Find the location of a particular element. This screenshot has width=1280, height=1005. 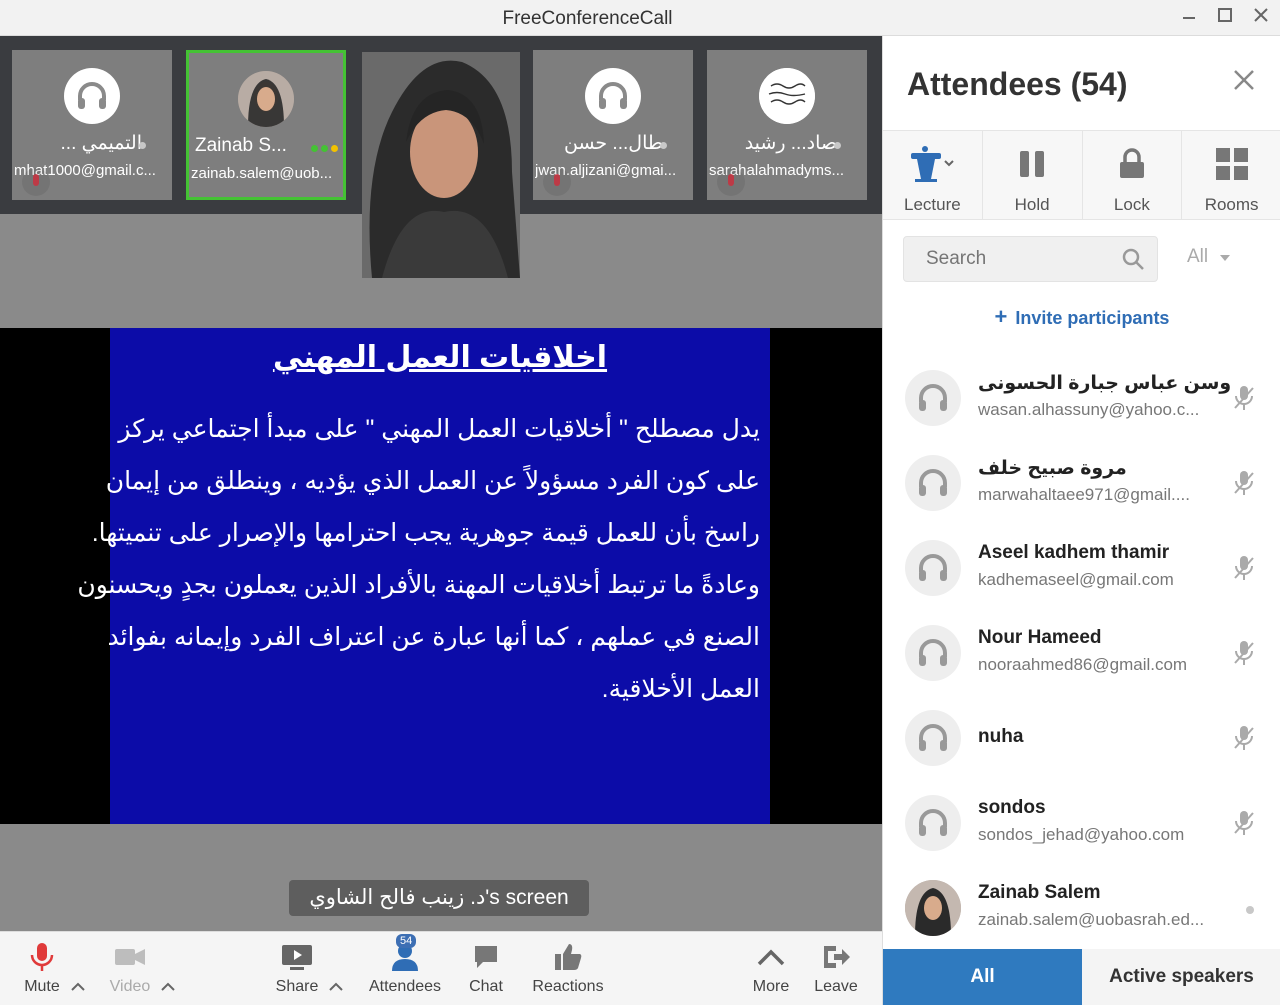

share-options-caret is located at coordinates (336, 987).